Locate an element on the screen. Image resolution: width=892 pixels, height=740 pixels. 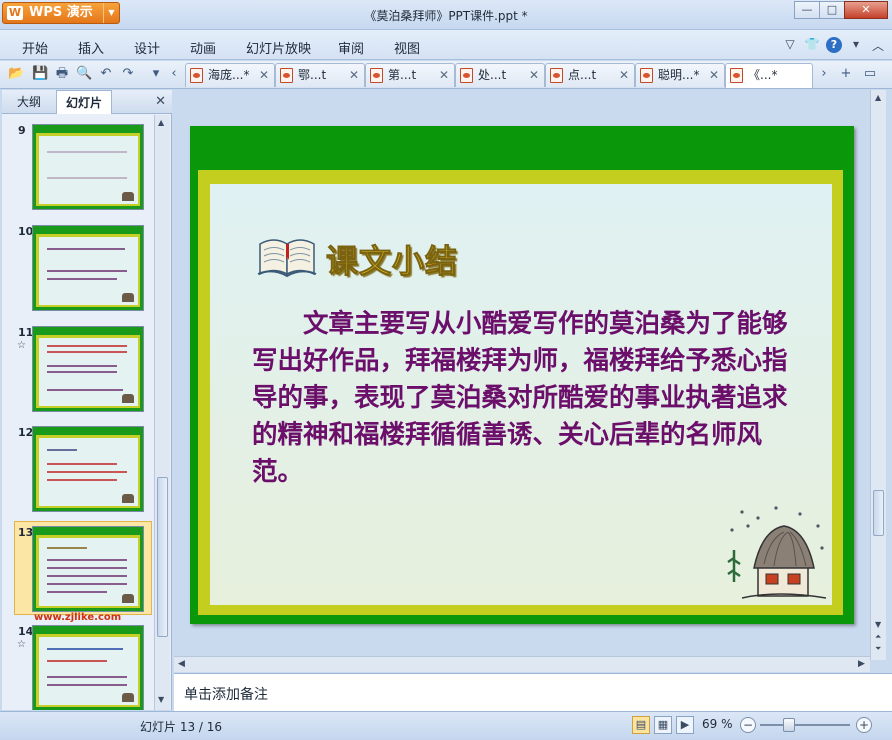
slideshow-play-icon: ▶ is located at coordinates (685, 725).